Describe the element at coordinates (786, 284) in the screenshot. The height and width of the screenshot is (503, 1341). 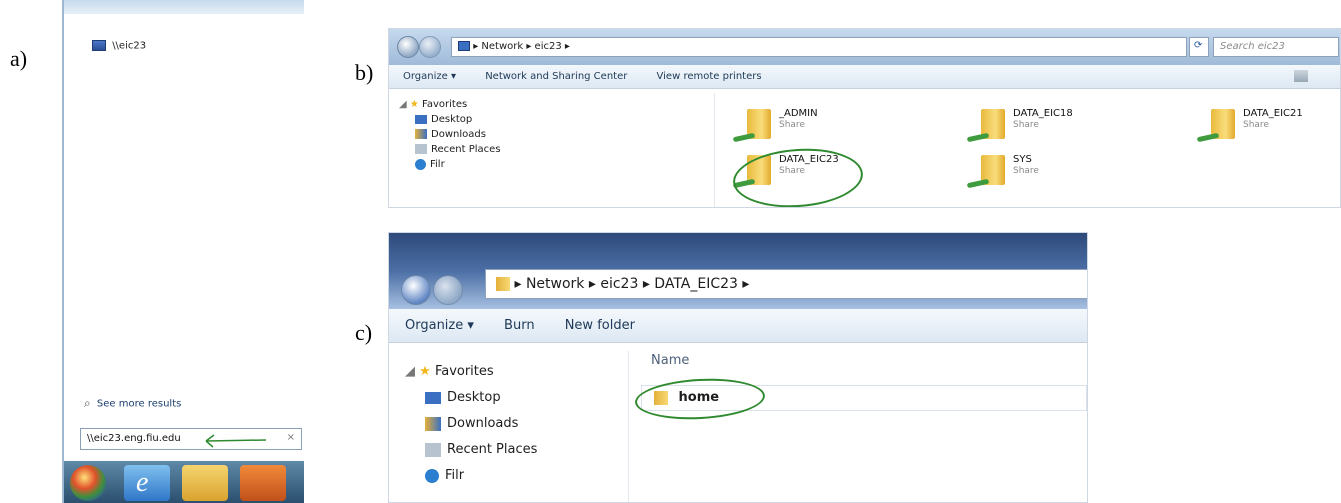
I see `address-bar: ▸ Network ▸ eic23 ▸ DATA_EIC23 ▸` at that location.